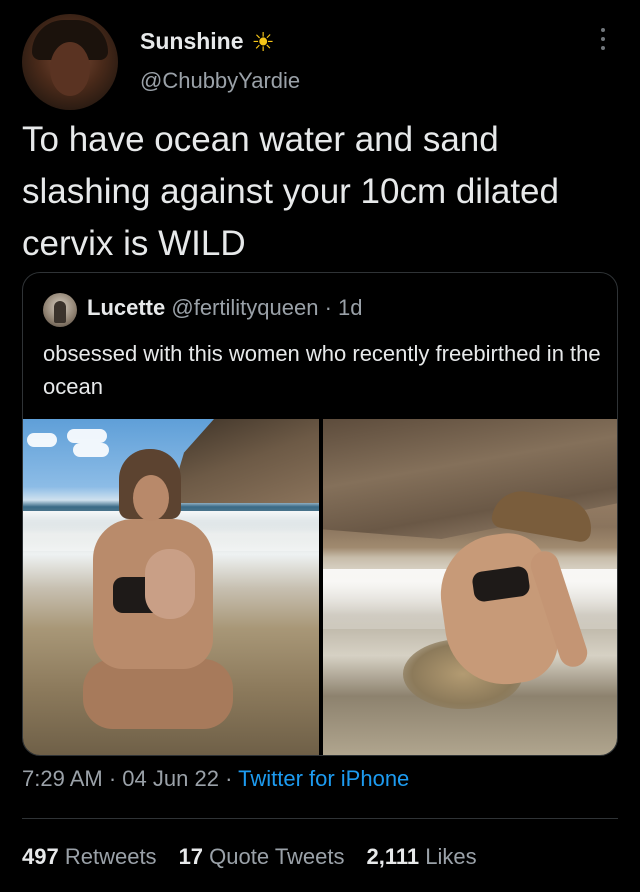 This screenshot has width=640, height=892. Describe the element at coordinates (60, 310) in the screenshot. I see `quoted-author-avatar` at that location.